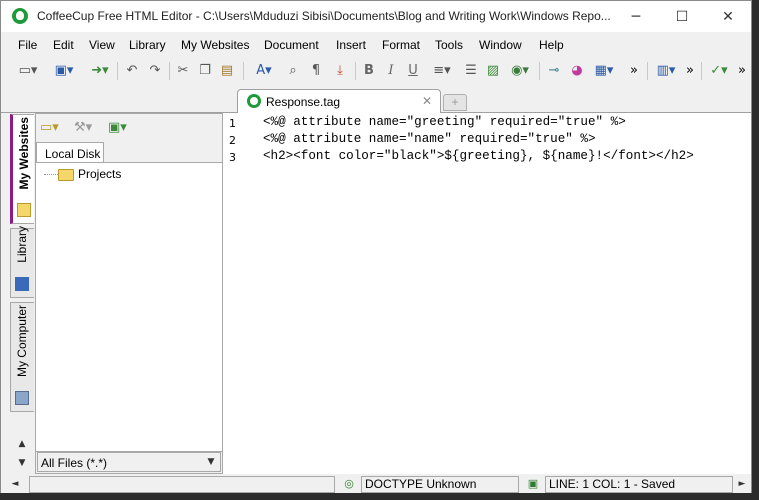 This screenshot has width=759, height=500. What do you see at coordinates (369, 71) in the screenshot?
I see `bold-button: B` at bounding box center [369, 71].